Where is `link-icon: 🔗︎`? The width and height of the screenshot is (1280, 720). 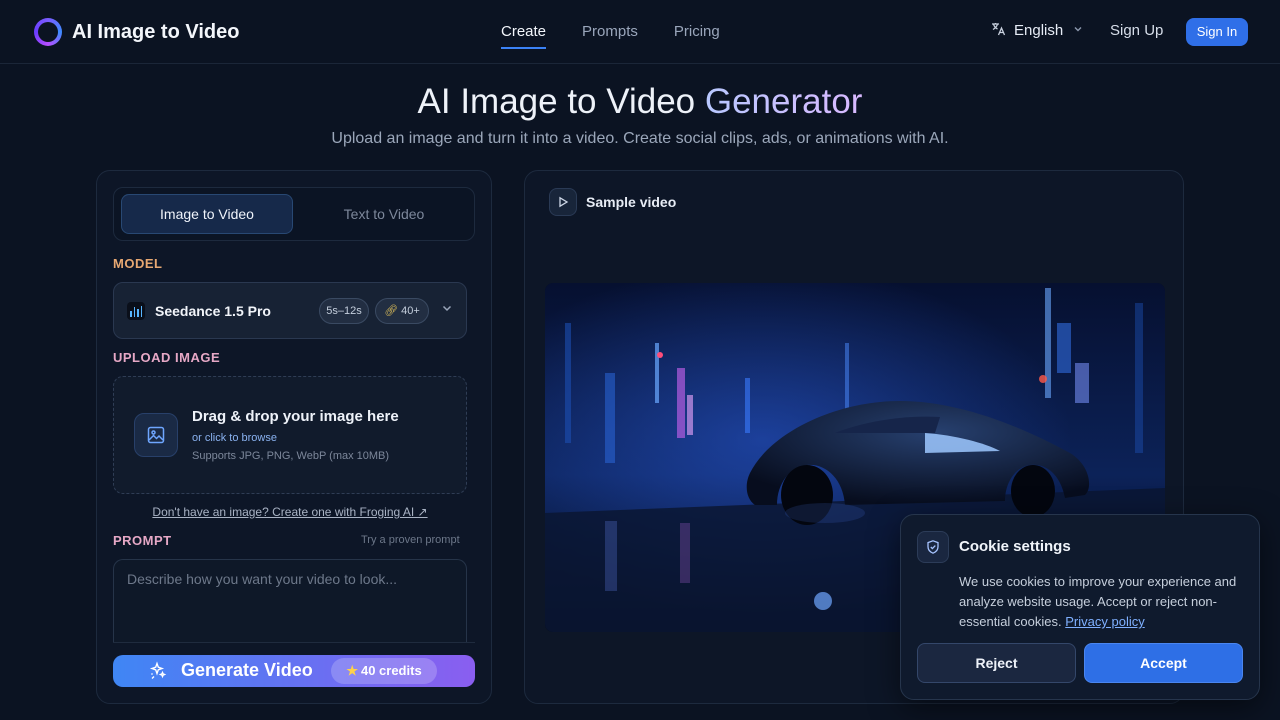 link-icon: 🔗︎ is located at coordinates (391, 311).